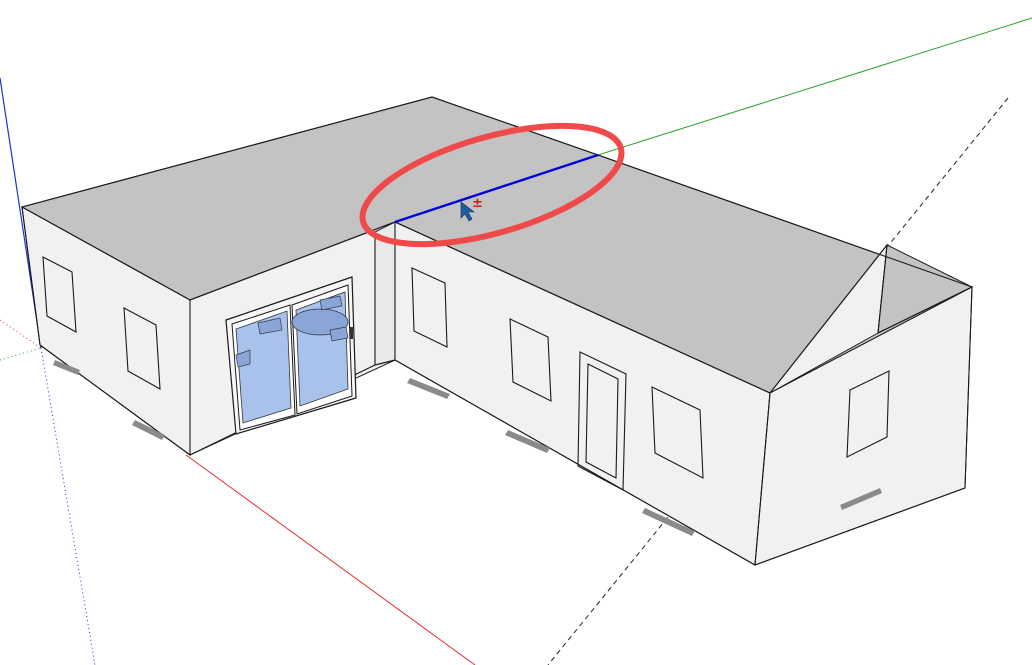 Image resolution: width=1032 pixels, height=665 pixels. What do you see at coordinates (330, 559) in the screenshot?
I see `red-axis` at bounding box center [330, 559].